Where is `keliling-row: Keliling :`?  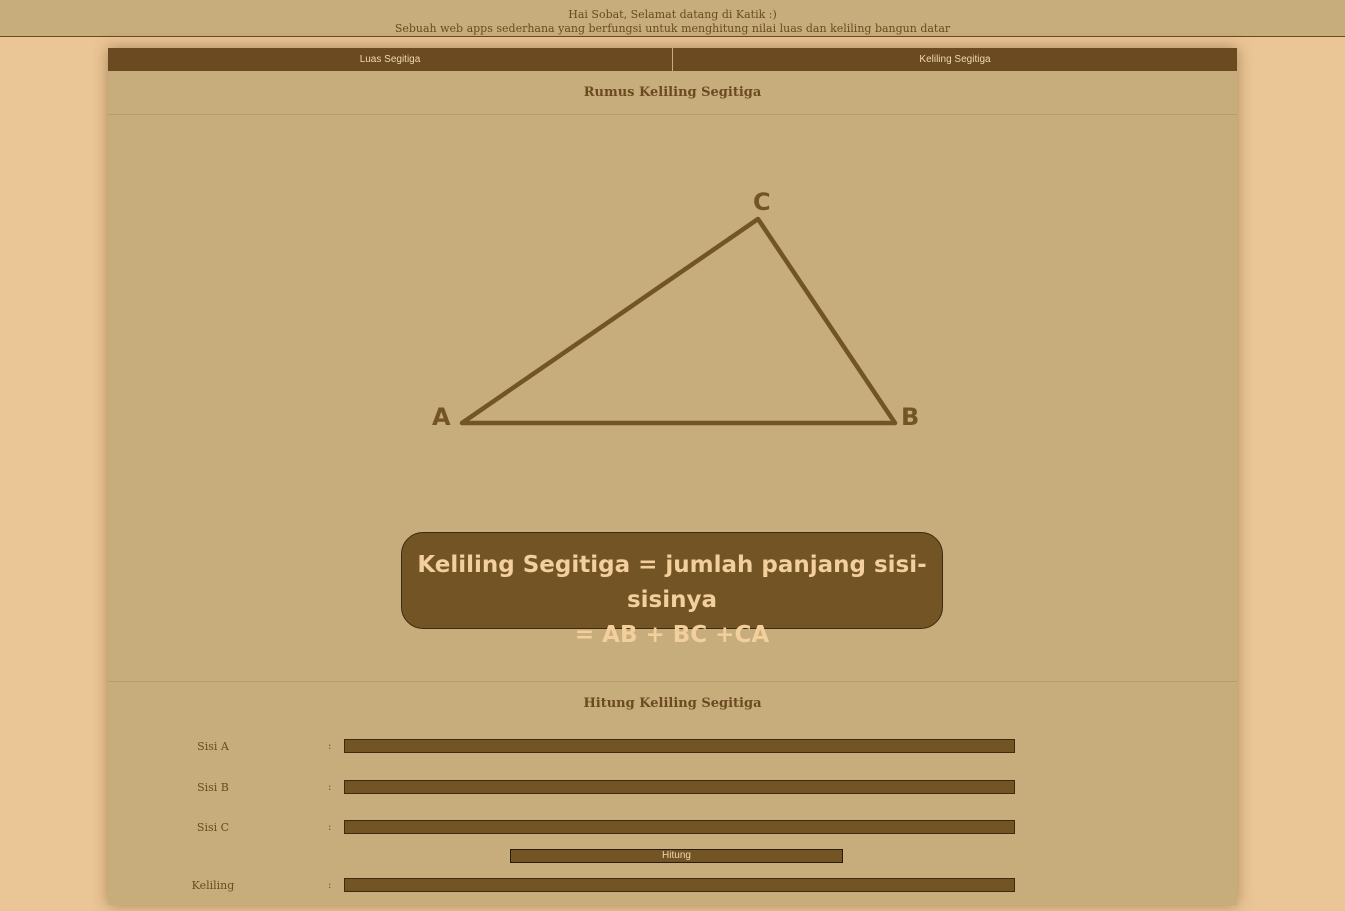
keliling-row: Keliling : is located at coordinates (672, 886).